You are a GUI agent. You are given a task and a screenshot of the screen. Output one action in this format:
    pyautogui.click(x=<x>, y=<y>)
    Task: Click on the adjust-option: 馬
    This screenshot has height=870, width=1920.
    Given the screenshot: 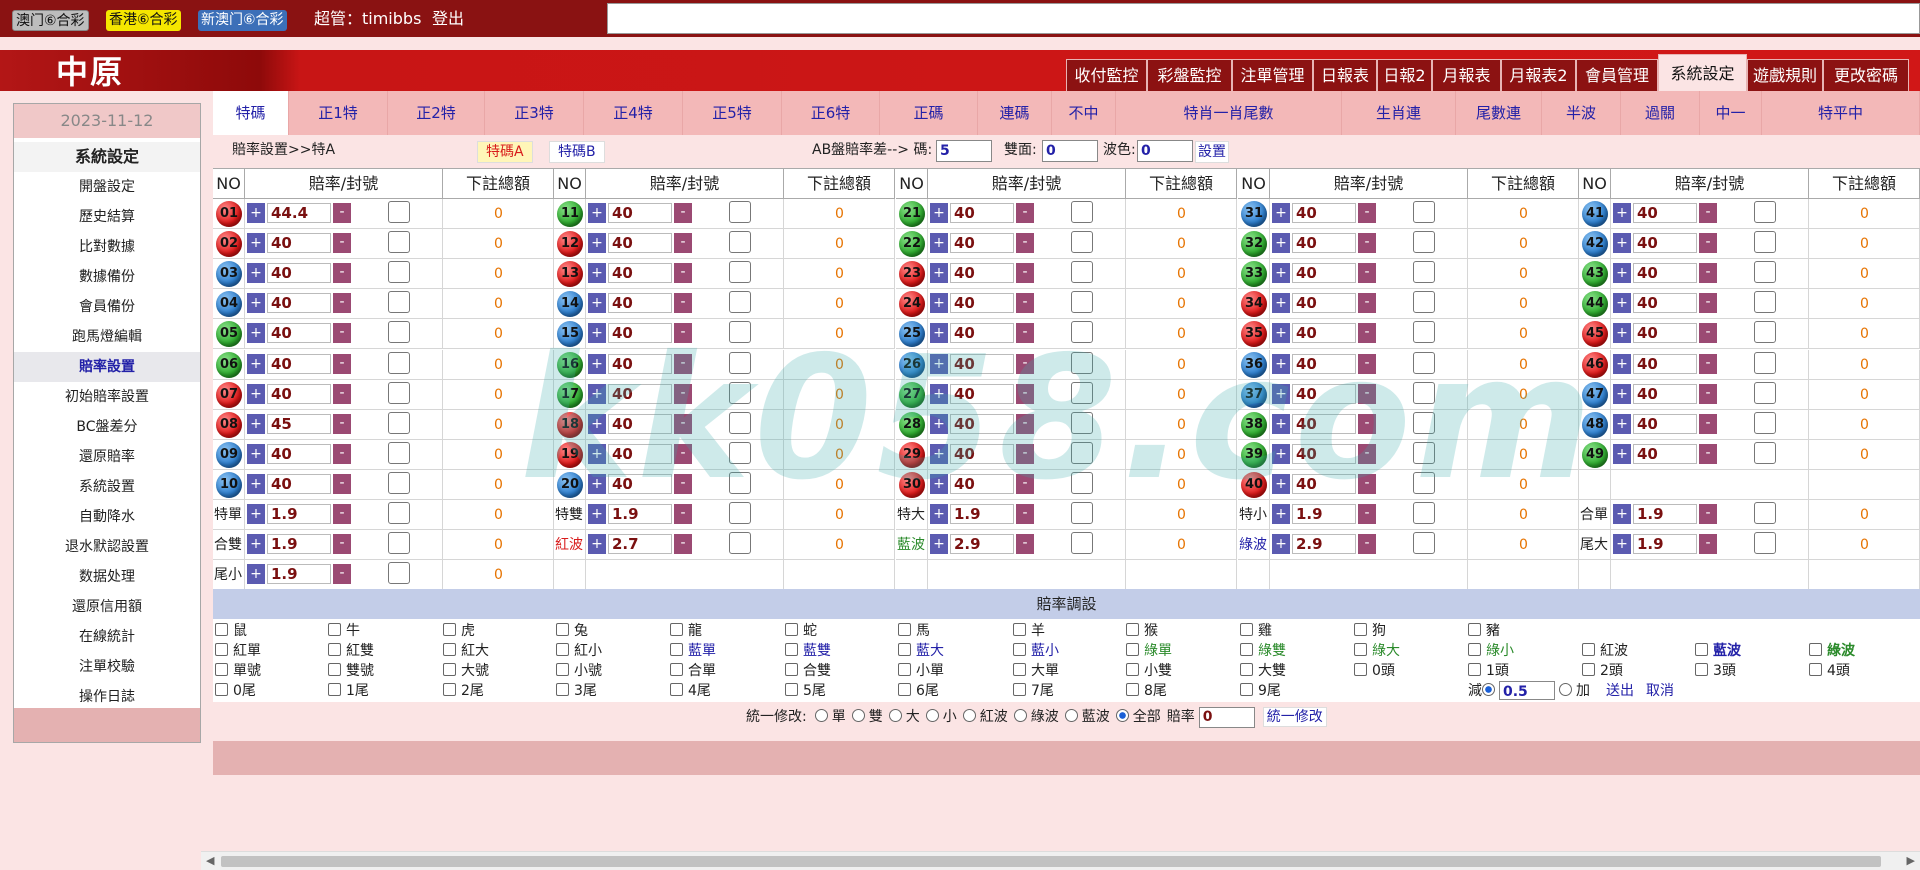 What is the action you would take?
    pyautogui.click(x=914, y=631)
    